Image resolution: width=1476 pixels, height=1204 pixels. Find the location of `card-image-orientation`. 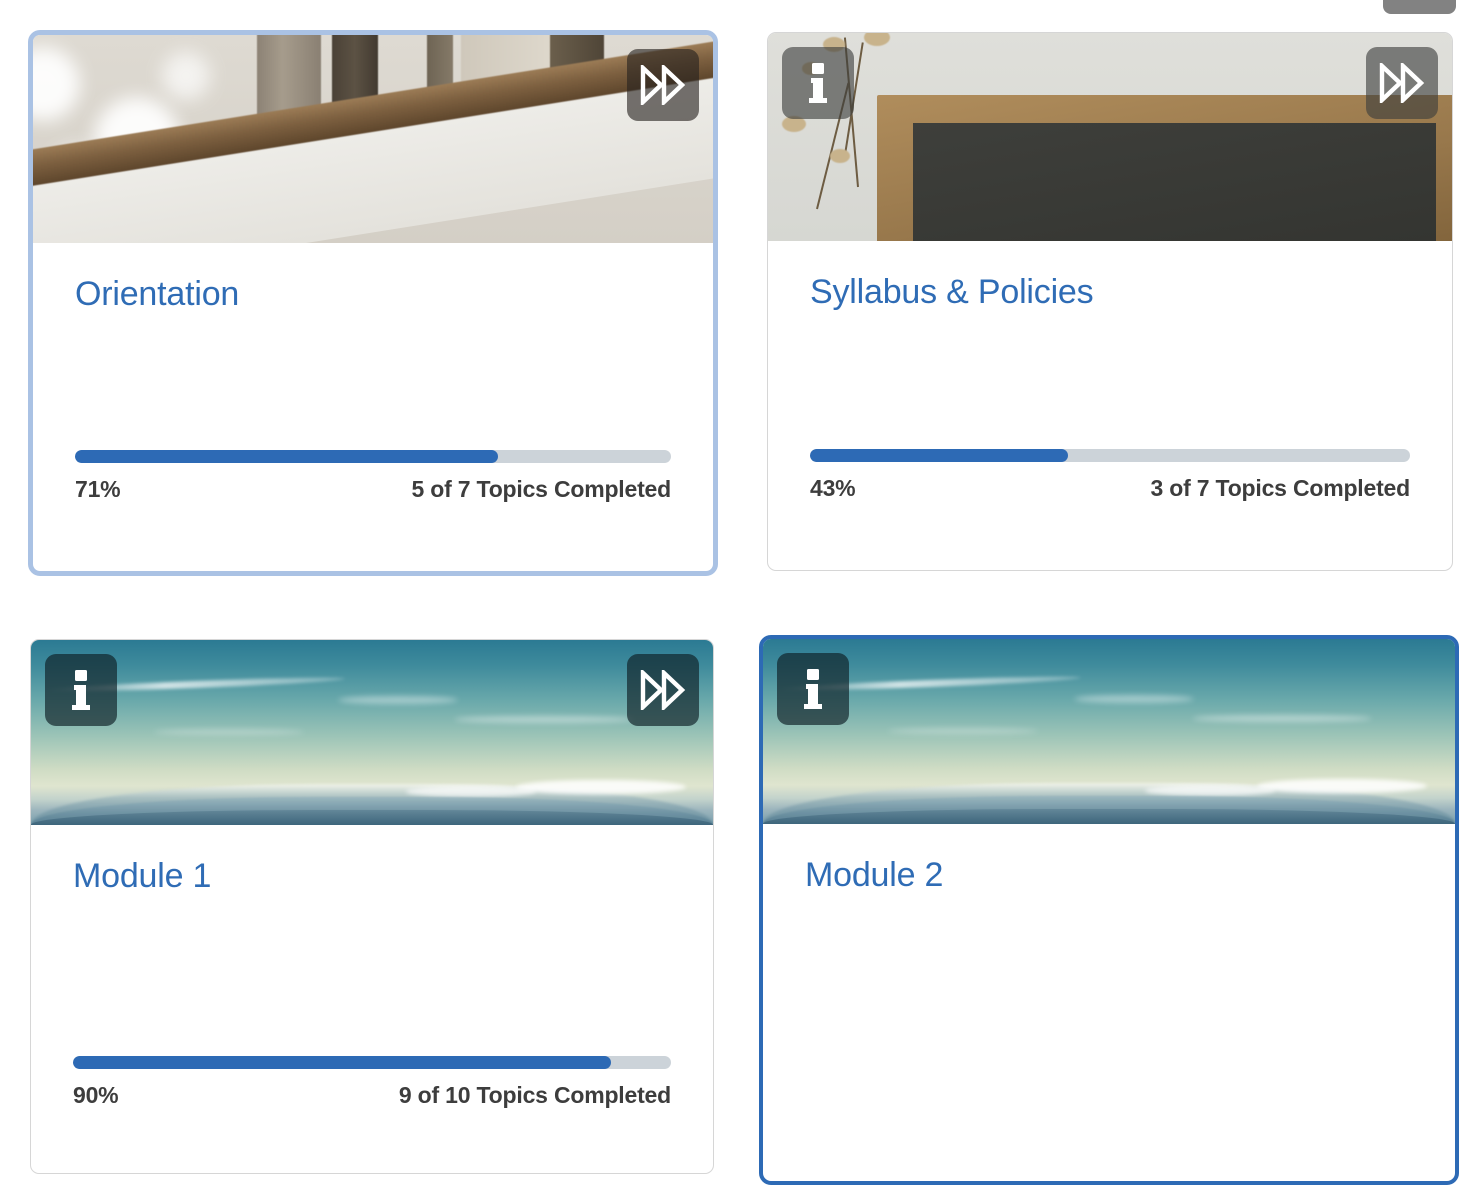

card-image-orientation is located at coordinates (373, 139).